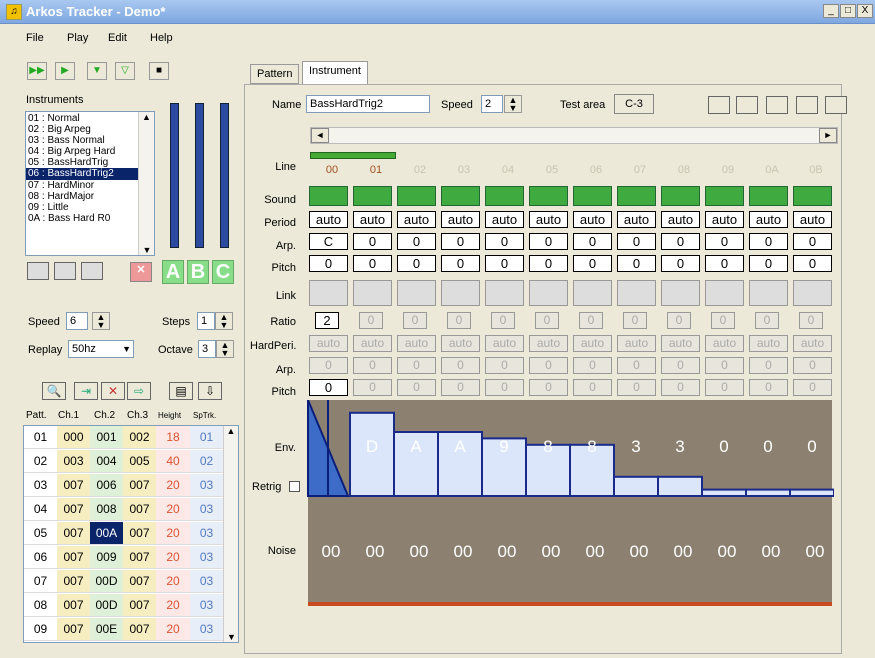 The width and height of the screenshot is (875, 658). Describe the element at coordinates (73, 437) in the screenshot. I see `pattern-cell: 000` at that location.